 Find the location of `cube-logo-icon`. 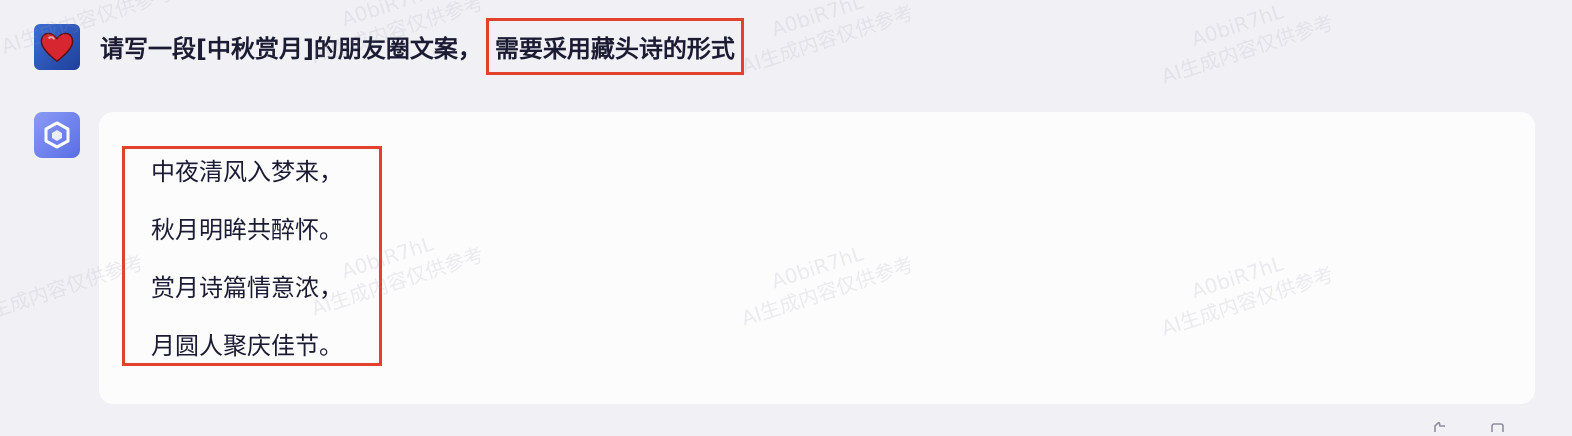

cube-logo-icon is located at coordinates (57, 135).